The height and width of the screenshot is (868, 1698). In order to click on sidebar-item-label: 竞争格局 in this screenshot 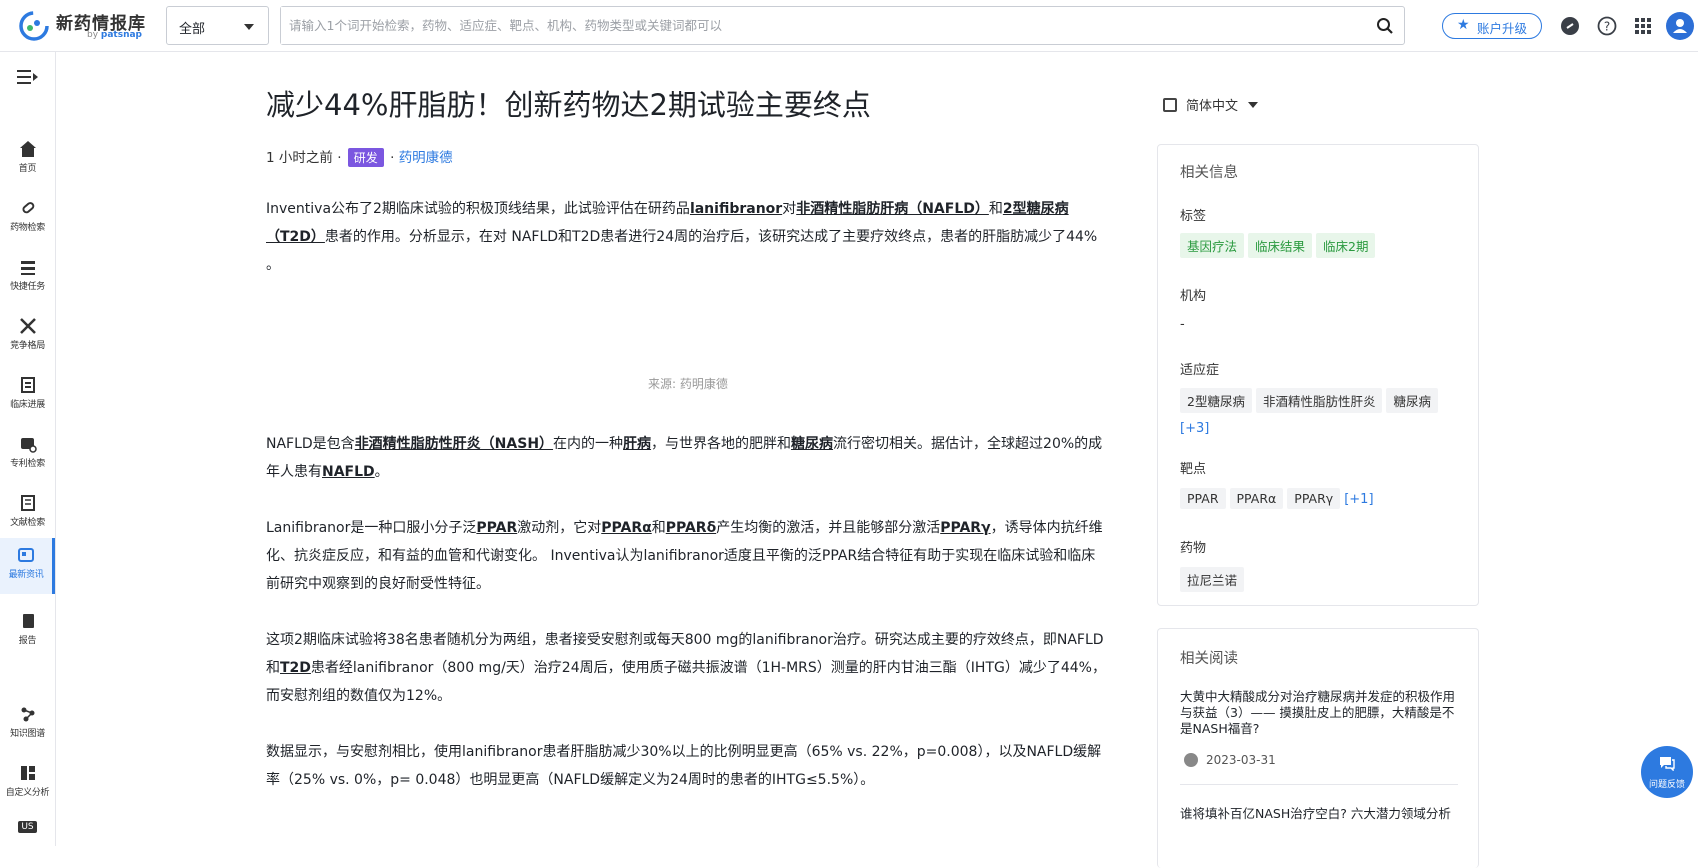, I will do `click(27, 346)`.